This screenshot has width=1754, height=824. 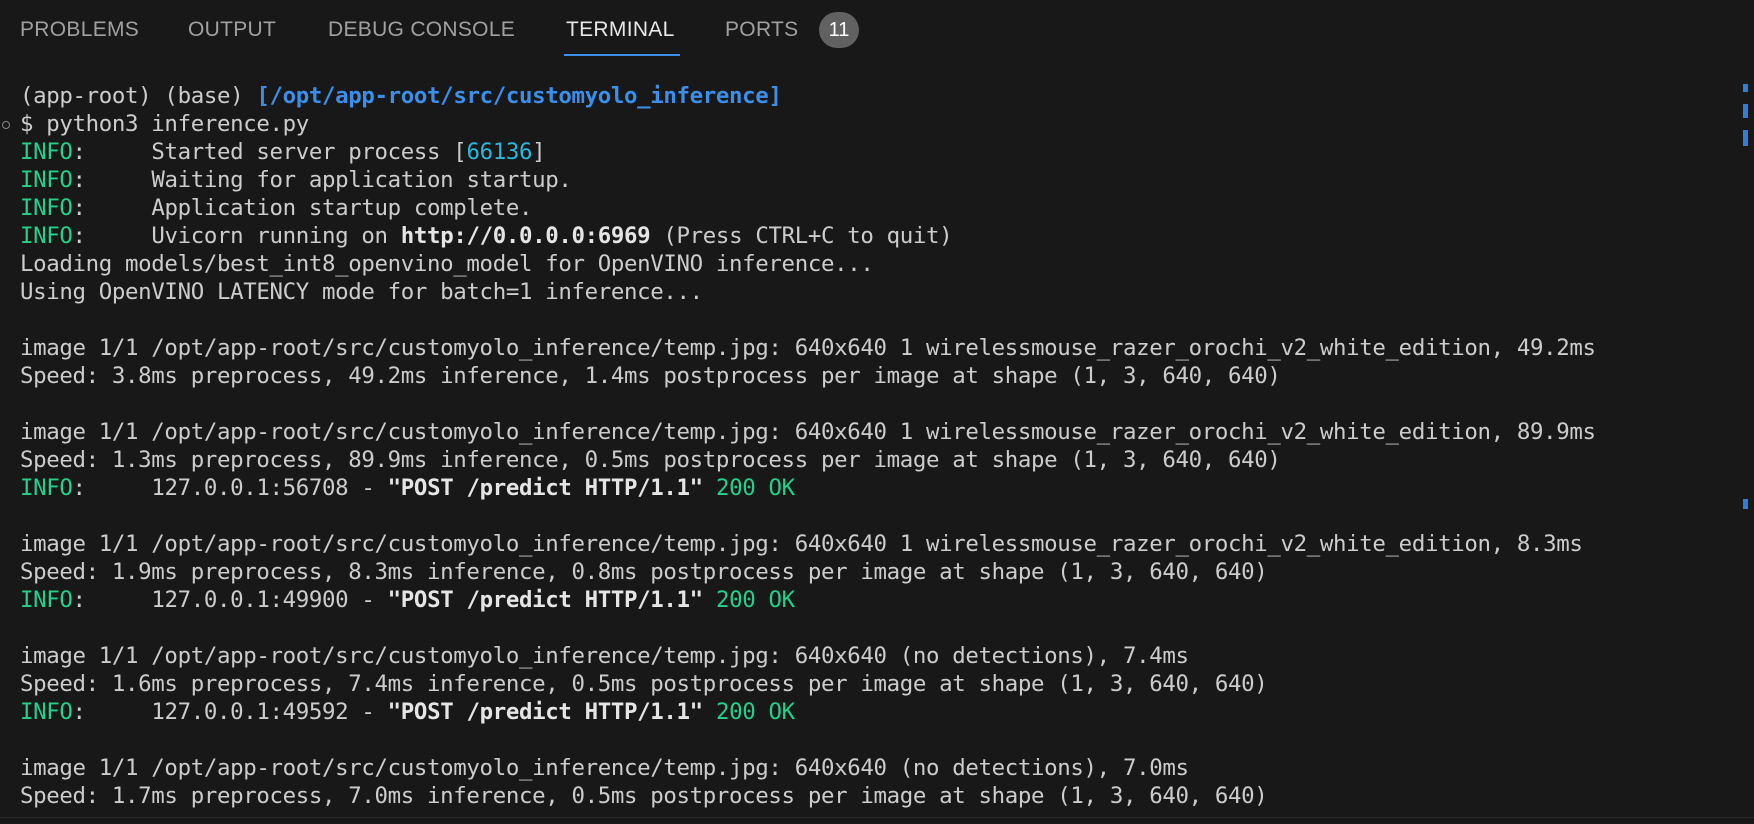 What do you see at coordinates (232, 32) in the screenshot?
I see `tab-output: OUTPUT` at bounding box center [232, 32].